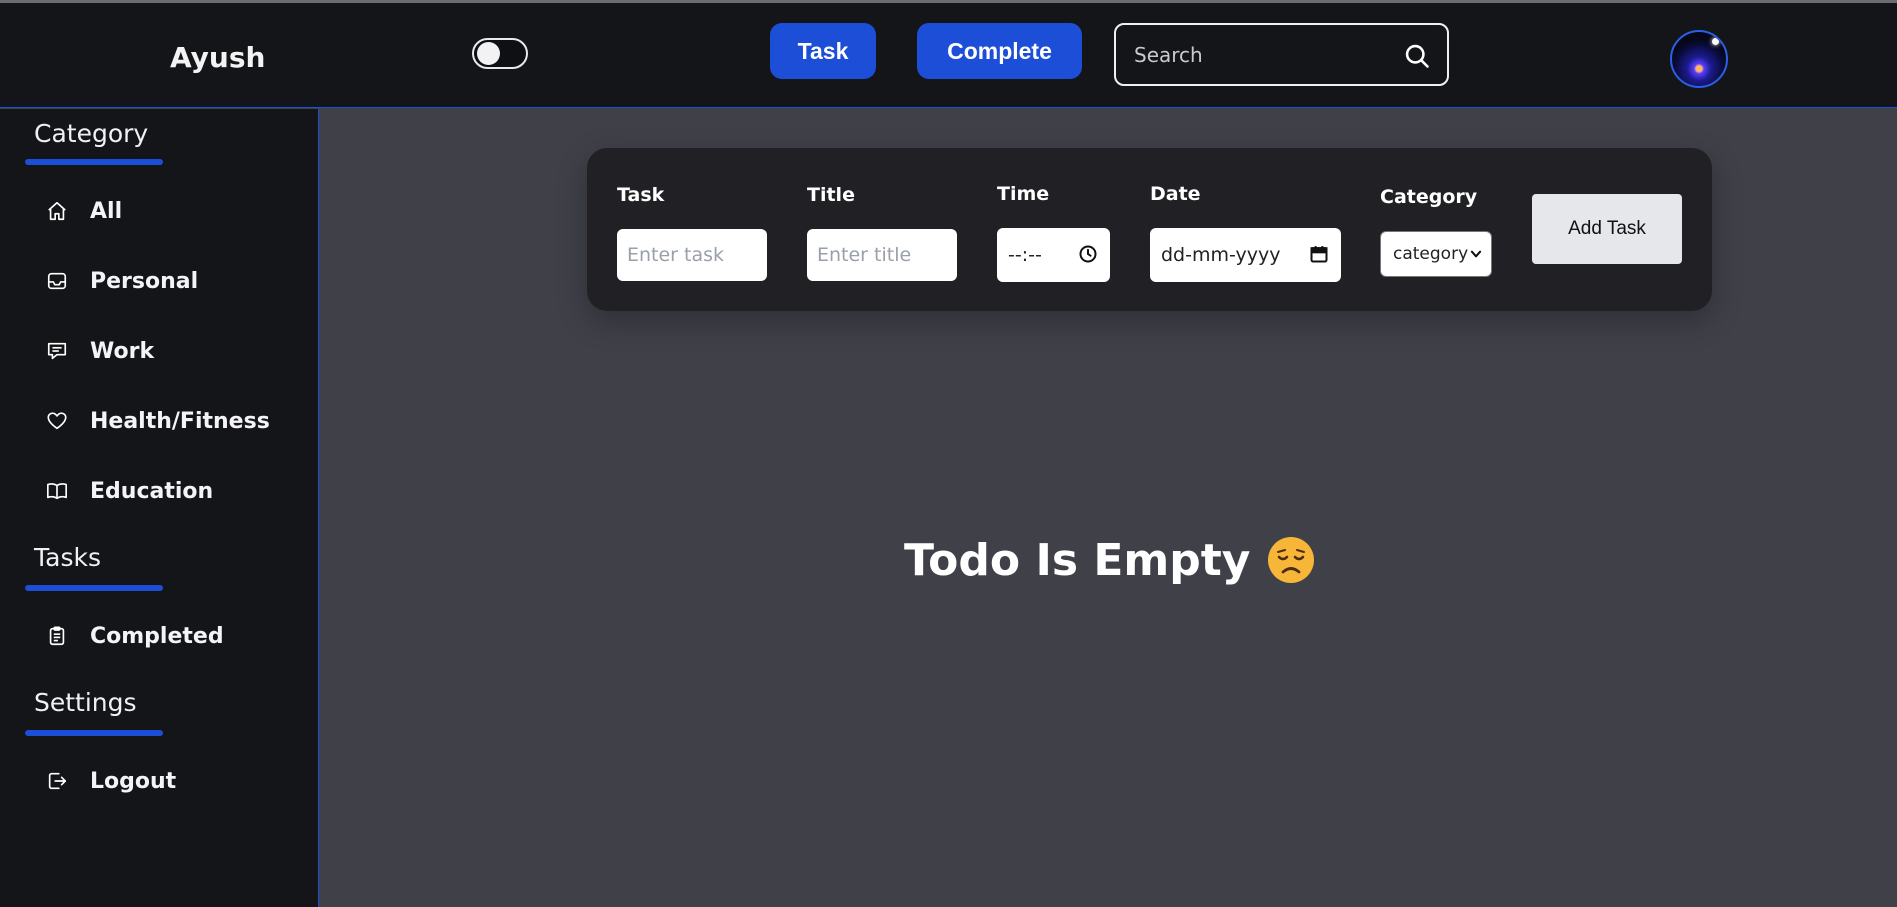 This screenshot has height=907, width=1897. Describe the element at coordinates (831, 195) in the screenshot. I see `title-field-label: Title` at that location.